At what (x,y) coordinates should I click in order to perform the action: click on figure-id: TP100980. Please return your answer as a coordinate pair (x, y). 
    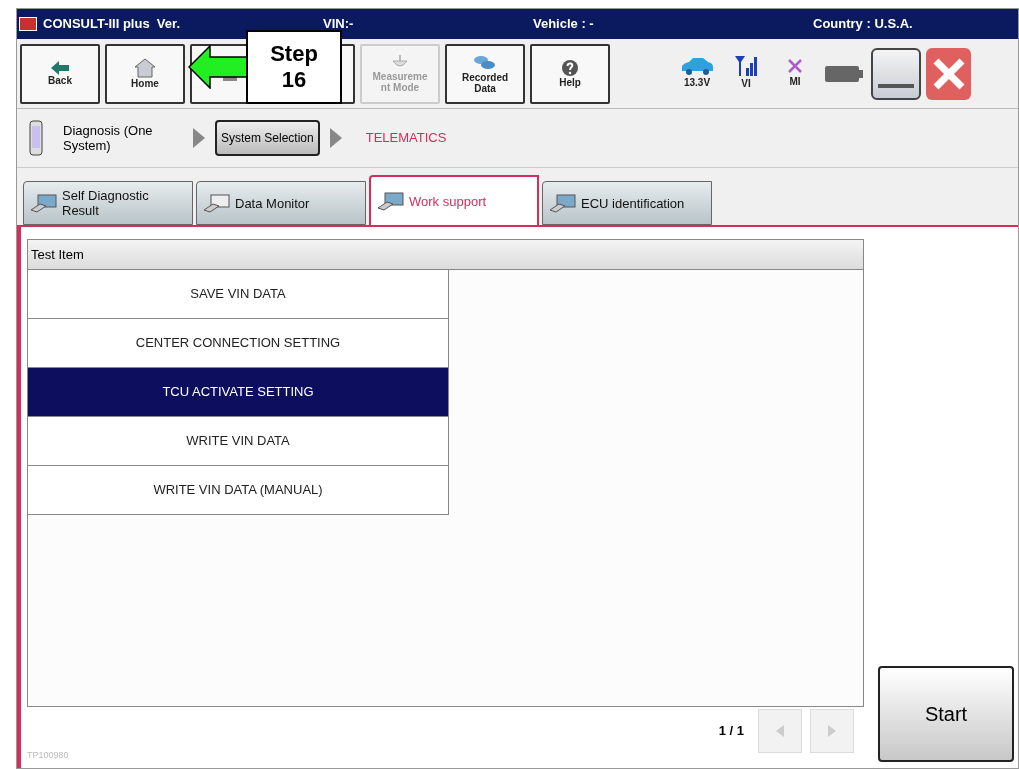
    Looking at the image, I should click on (48, 755).